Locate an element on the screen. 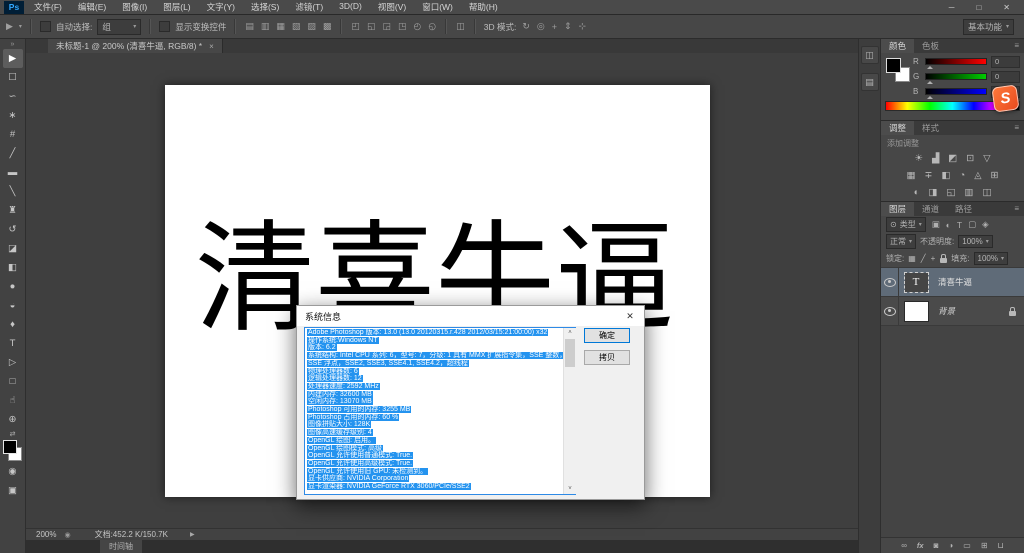  menu-filter: 滤镜(T) is located at coordinates (309, 7).